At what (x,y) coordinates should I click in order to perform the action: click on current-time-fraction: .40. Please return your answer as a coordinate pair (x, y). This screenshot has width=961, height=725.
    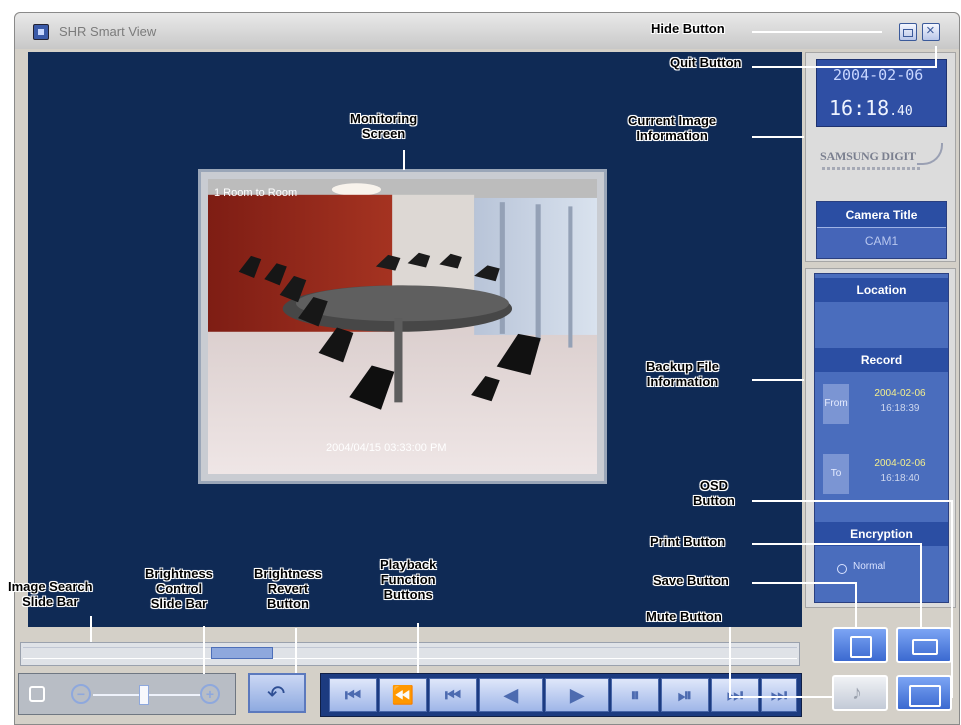
    Looking at the image, I should click on (901, 111).